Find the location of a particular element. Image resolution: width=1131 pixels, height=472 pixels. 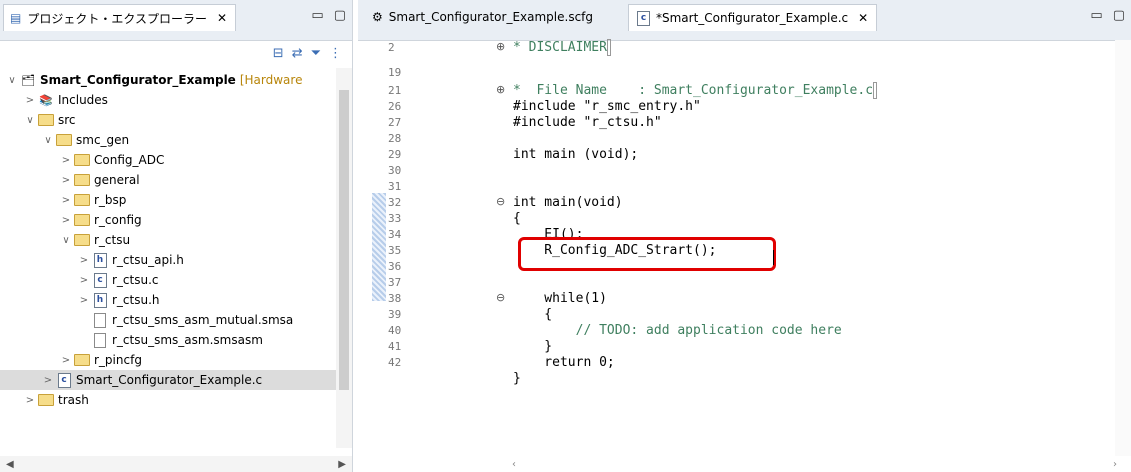

code-line: #include "r_ctsu.h" is located at coordinates (587, 122).